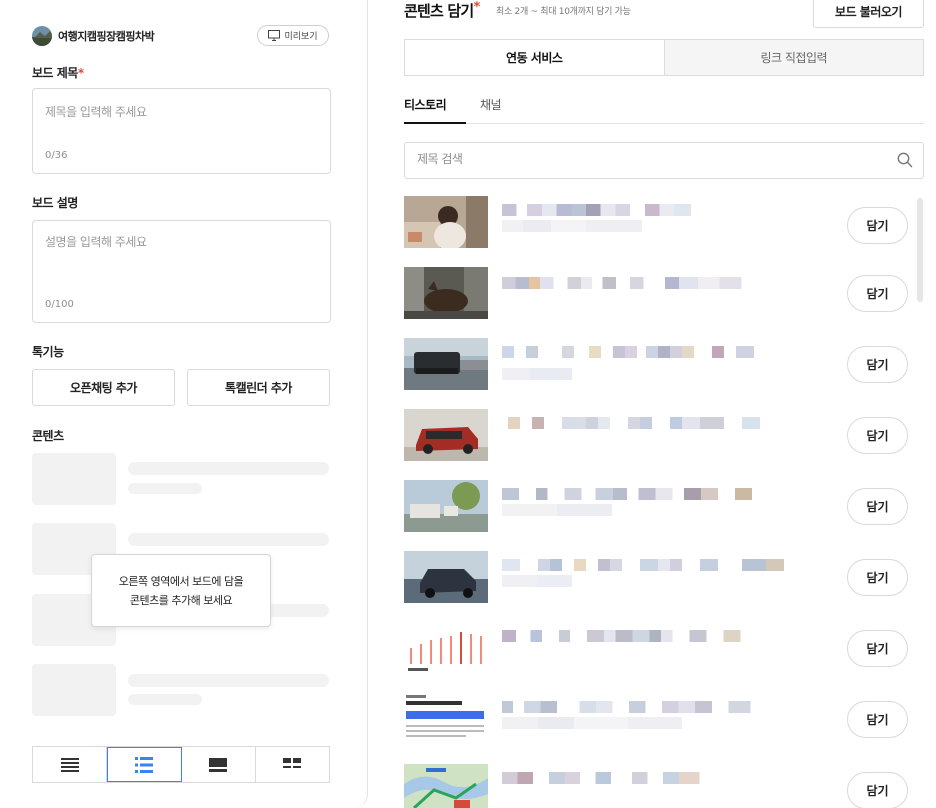  I want to click on contents-pick-subtitle: 최소 2개 ~ 최대 10개까지 담기 가능, so click(563, 12).